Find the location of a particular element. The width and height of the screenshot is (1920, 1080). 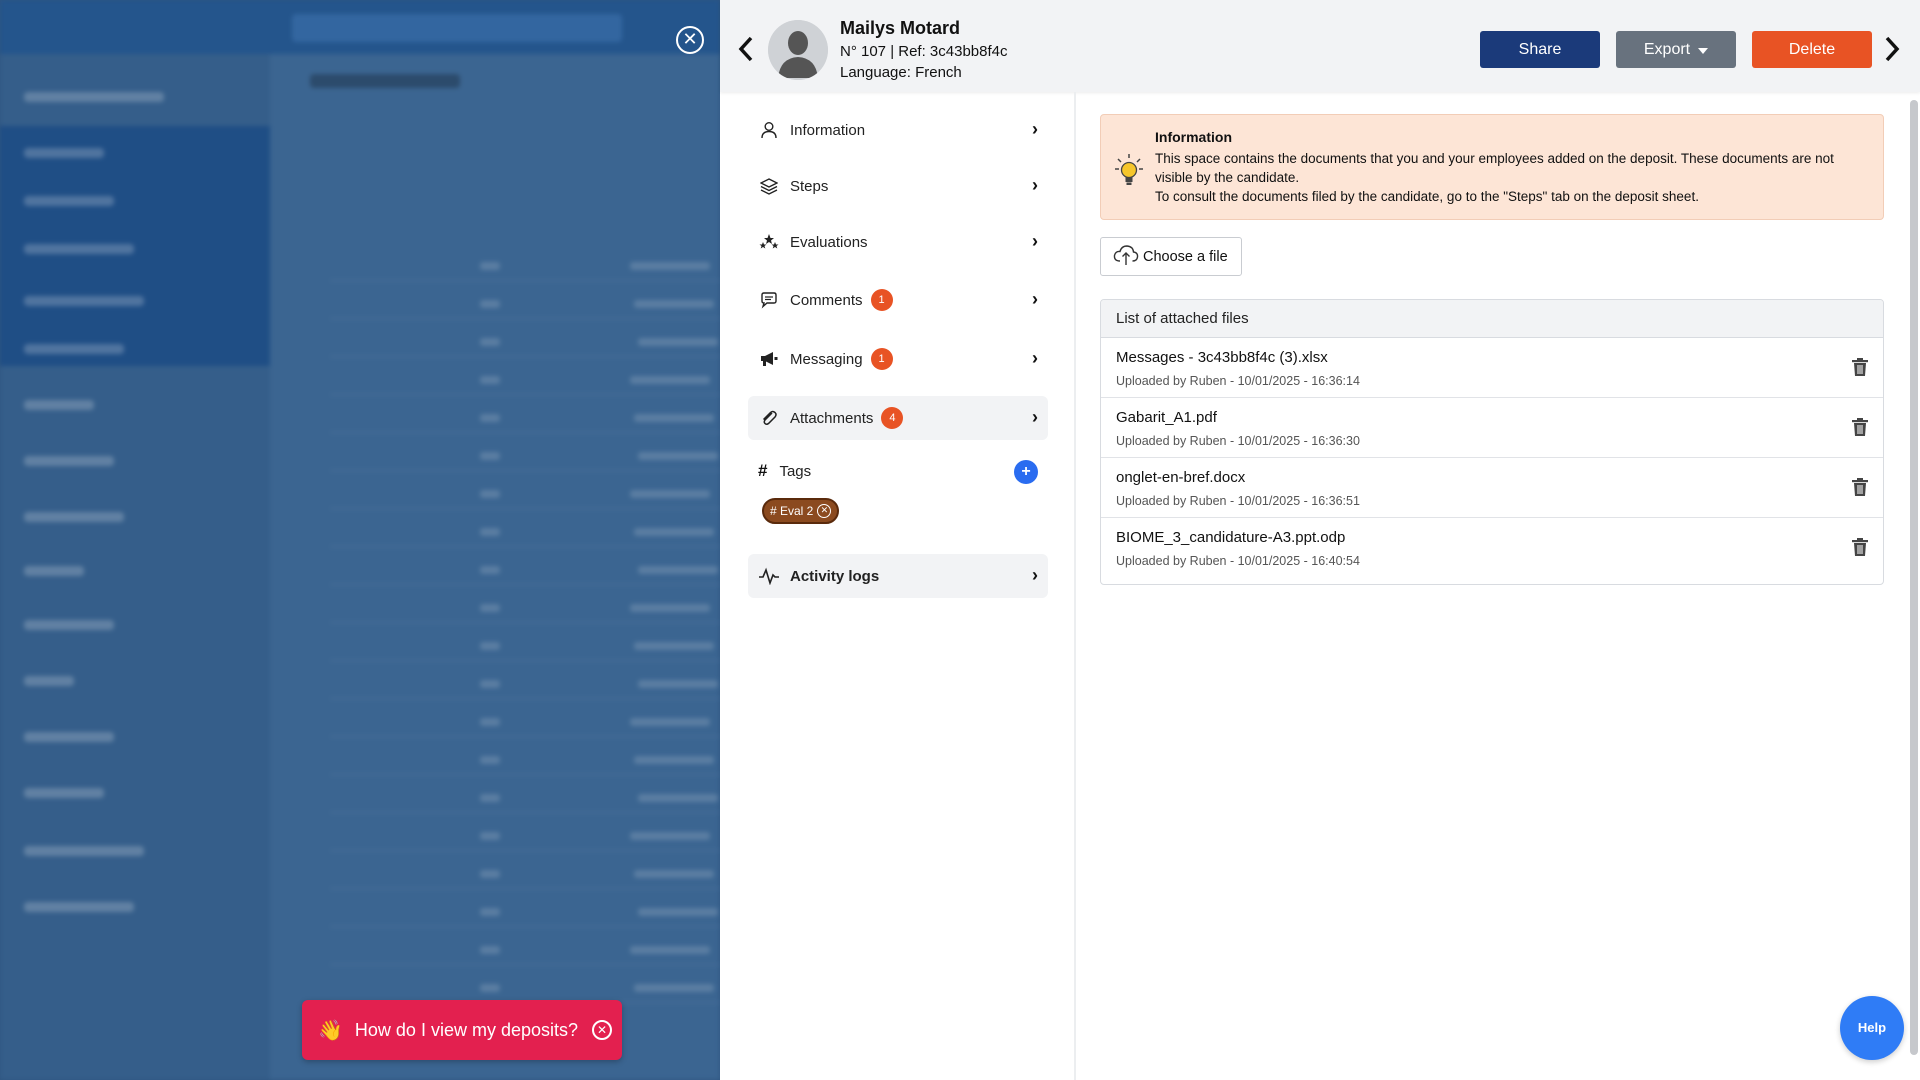

candidate-name: Mailys Motard is located at coordinates (900, 28).